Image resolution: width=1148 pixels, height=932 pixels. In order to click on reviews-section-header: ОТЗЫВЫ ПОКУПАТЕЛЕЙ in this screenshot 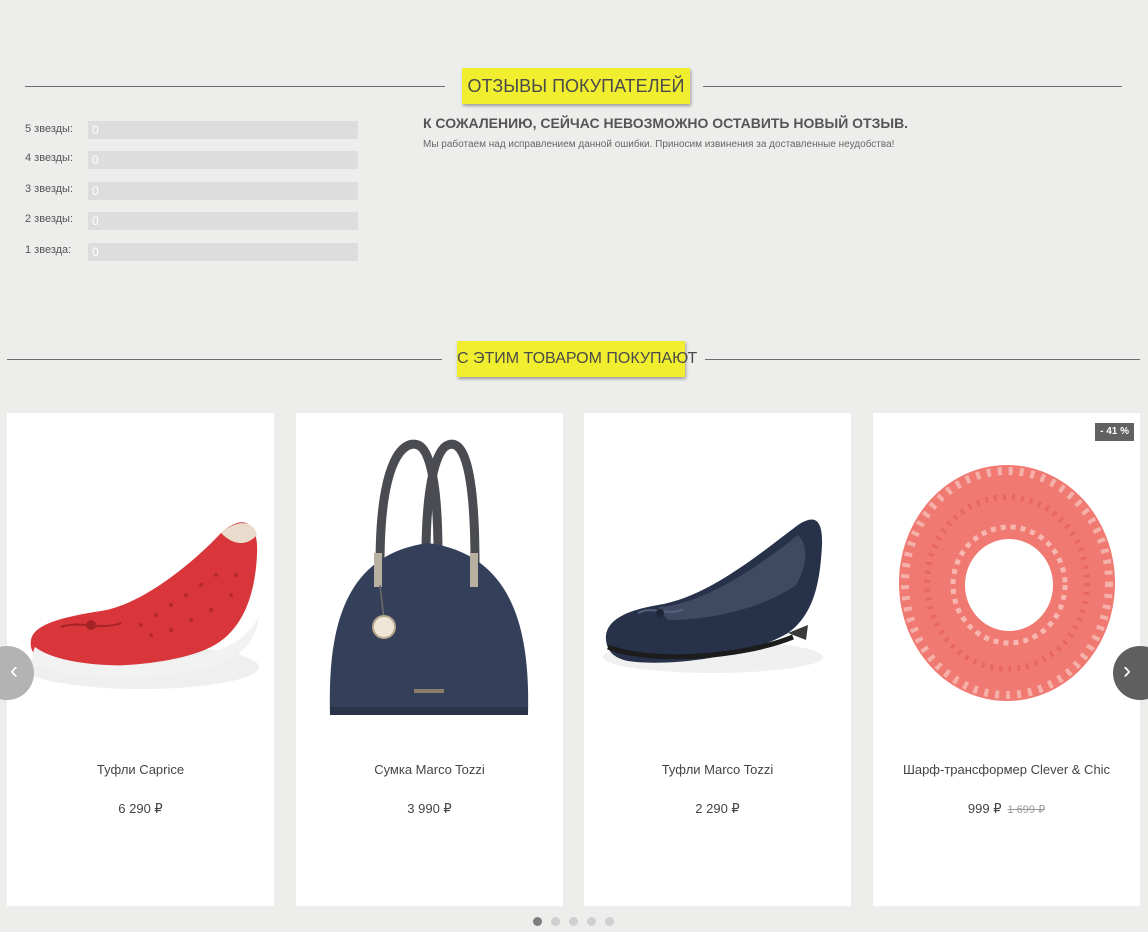, I will do `click(574, 86)`.